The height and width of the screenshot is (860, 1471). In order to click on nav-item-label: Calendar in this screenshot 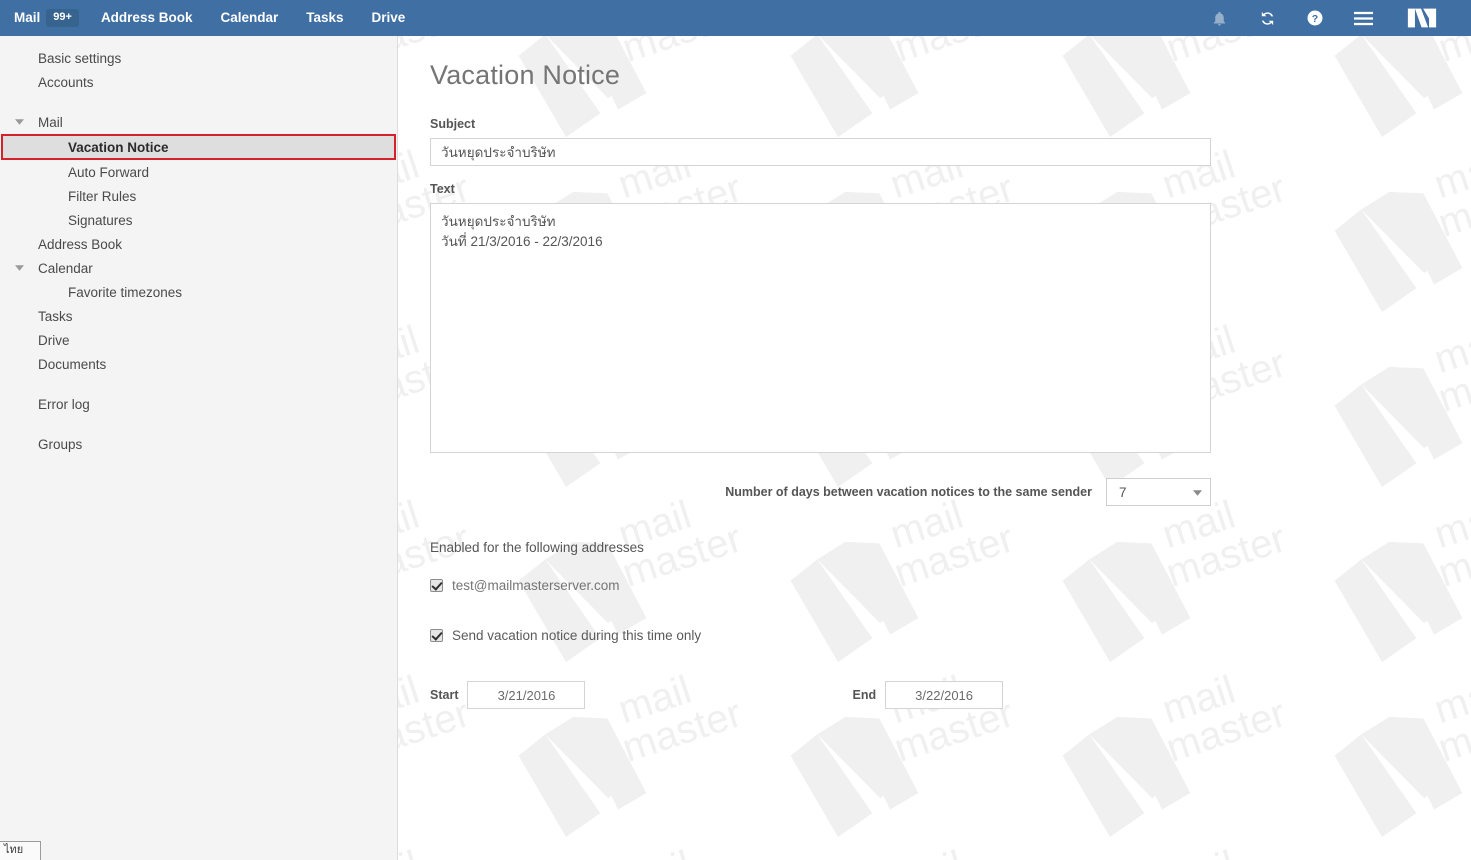, I will do `click(249, 17)`.